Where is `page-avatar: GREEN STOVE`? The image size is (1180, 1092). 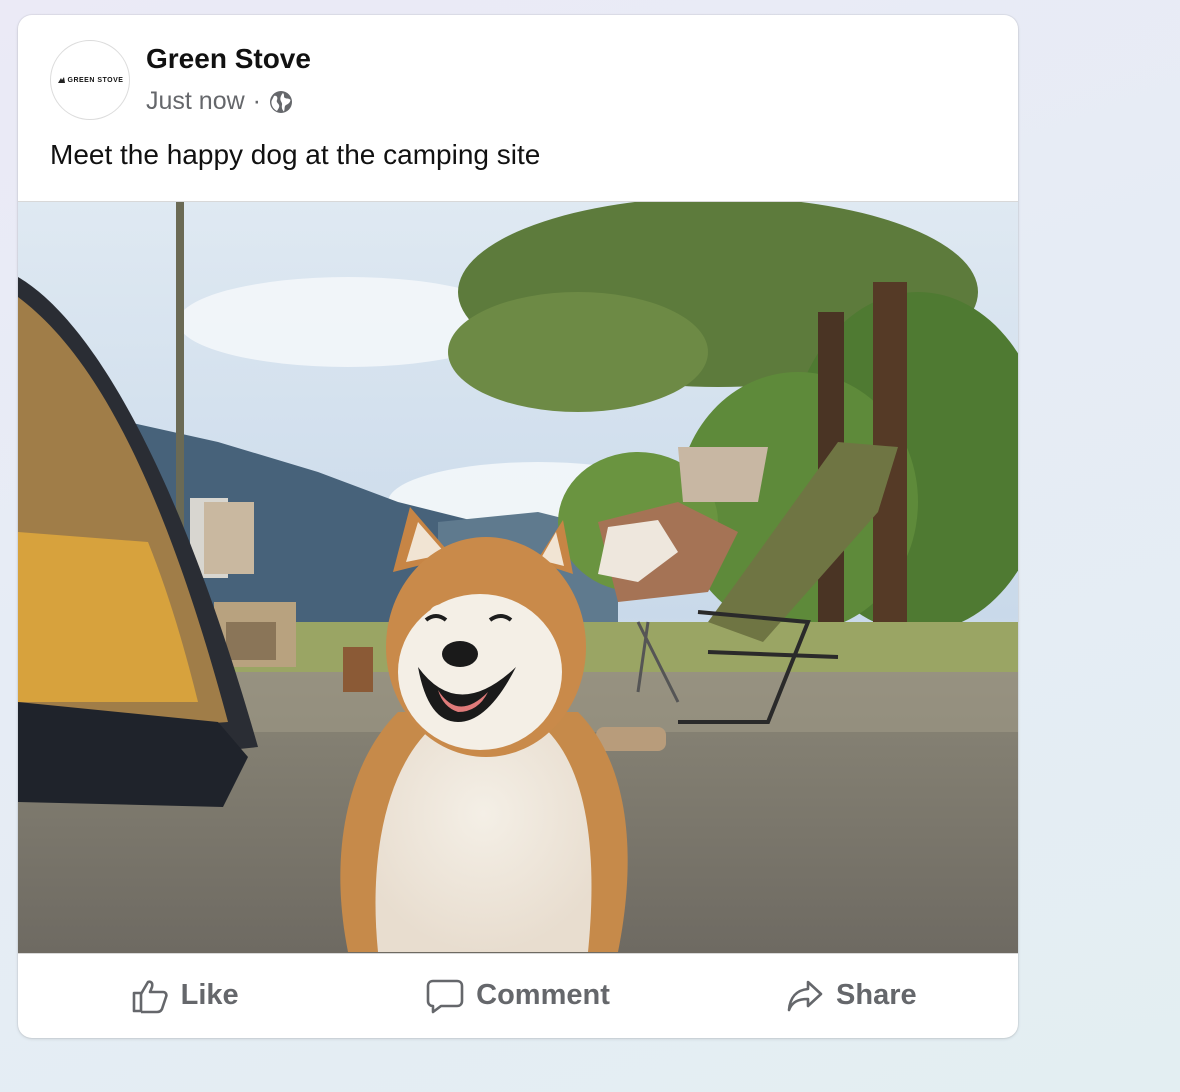
page-avatar: GREEN STOVE is located at coordinates (90, 80).